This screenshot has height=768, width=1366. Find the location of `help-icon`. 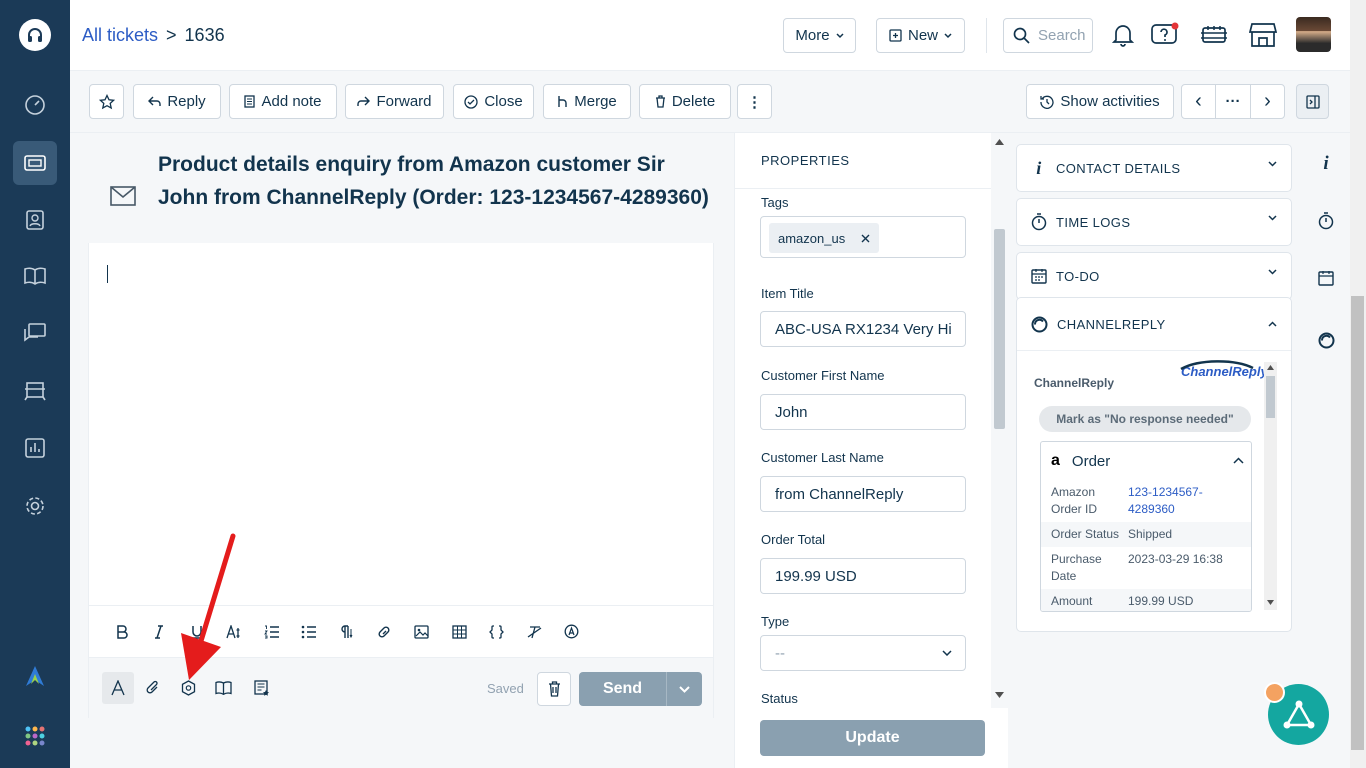

help-icon is located at coordinates (1165, 35).